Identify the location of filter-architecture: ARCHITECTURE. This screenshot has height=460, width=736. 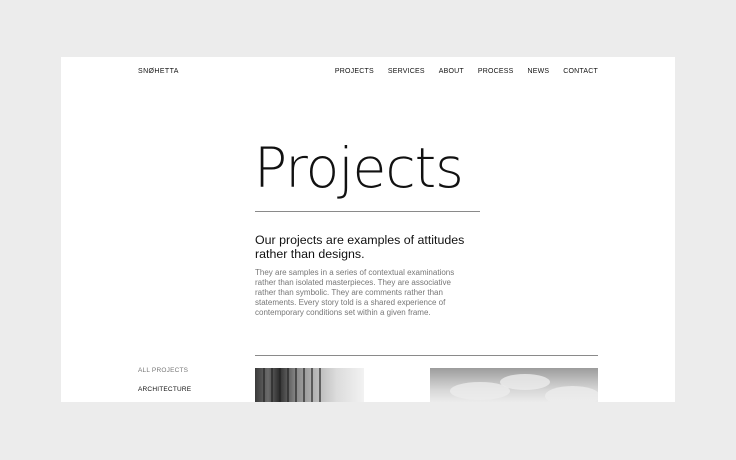
(164, 389).